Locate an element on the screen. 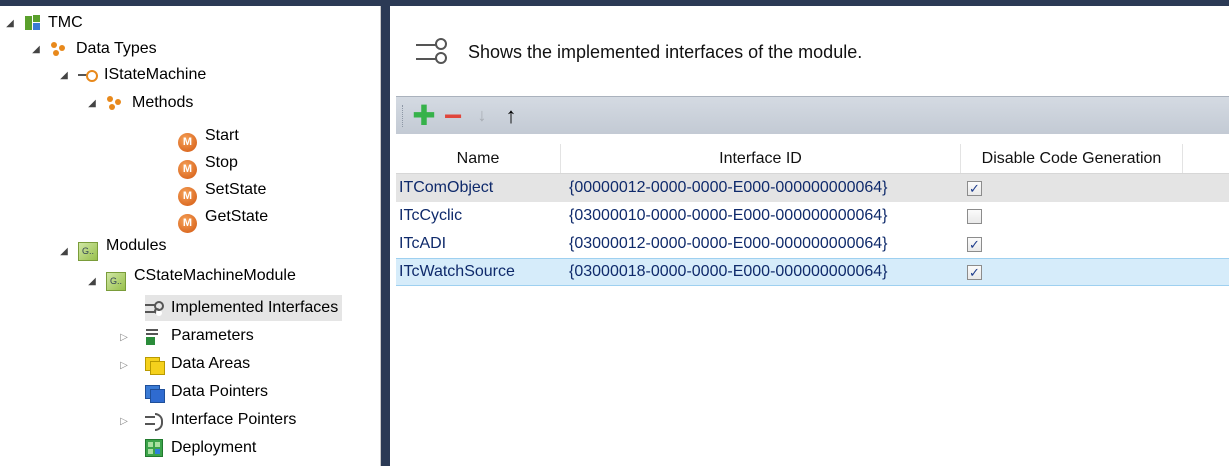 The image size is (1229, 466). tree-item-label: Data Pointers is located at coordinates (219, 391).